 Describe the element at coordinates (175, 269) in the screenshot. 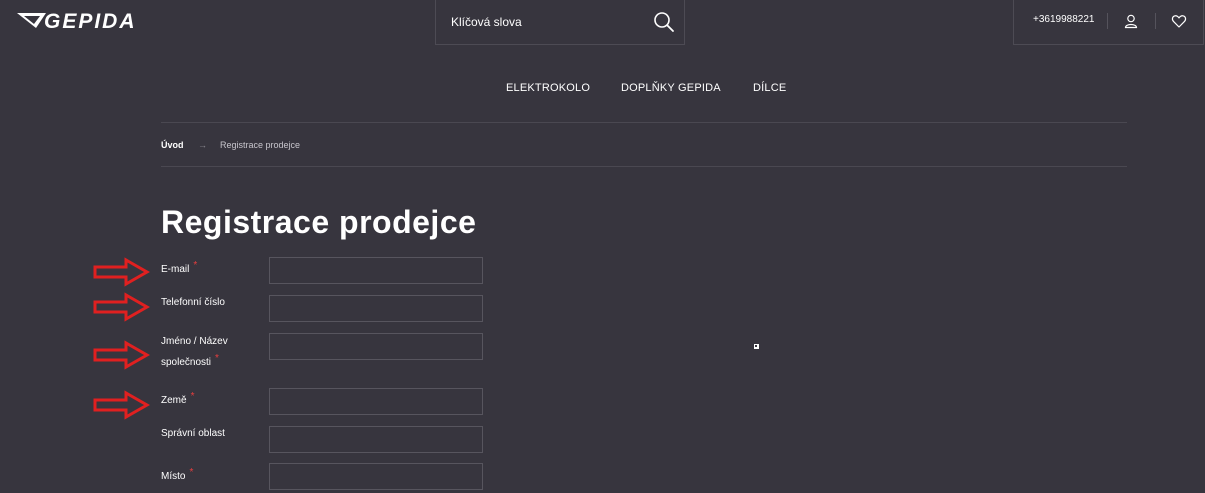

I see `email-label-text: E-mail` at that location.